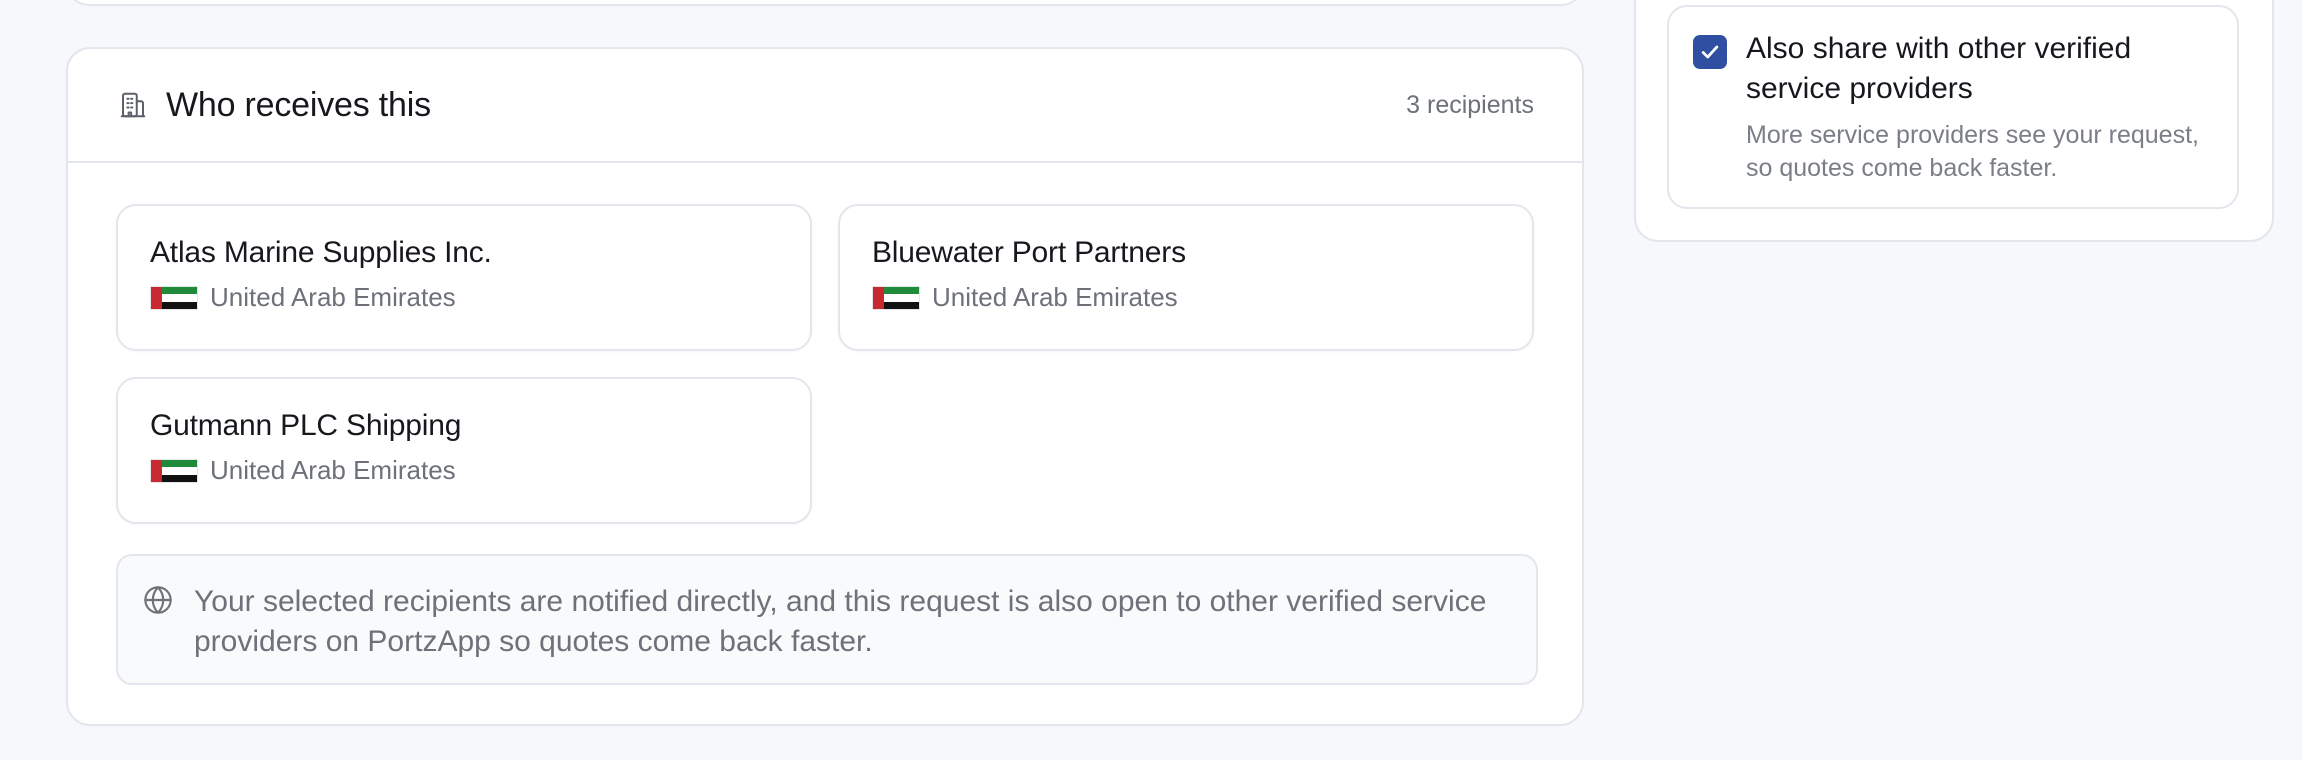 Image resolution: width=2302 pixels, height=760 pixels. Describe the element at coordinates (159, 601) in the screenshot. I see `globe-icon` at that location.